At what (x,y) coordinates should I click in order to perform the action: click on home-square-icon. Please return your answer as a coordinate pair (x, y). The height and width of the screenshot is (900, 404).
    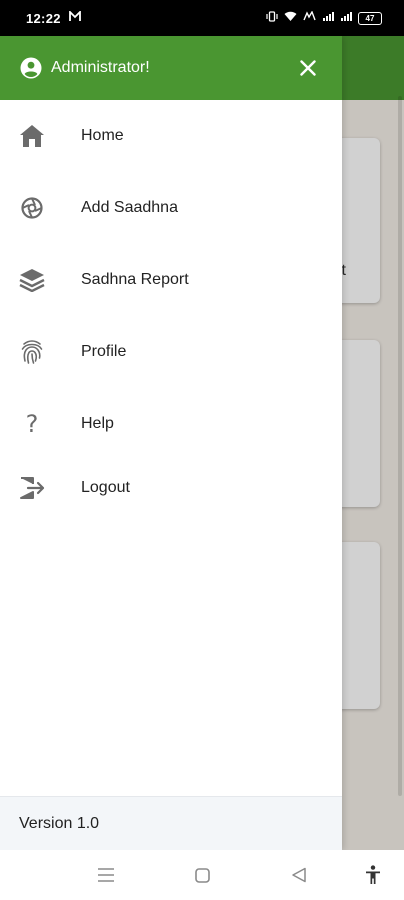
    Looking at the image, I should click on (202, 875).